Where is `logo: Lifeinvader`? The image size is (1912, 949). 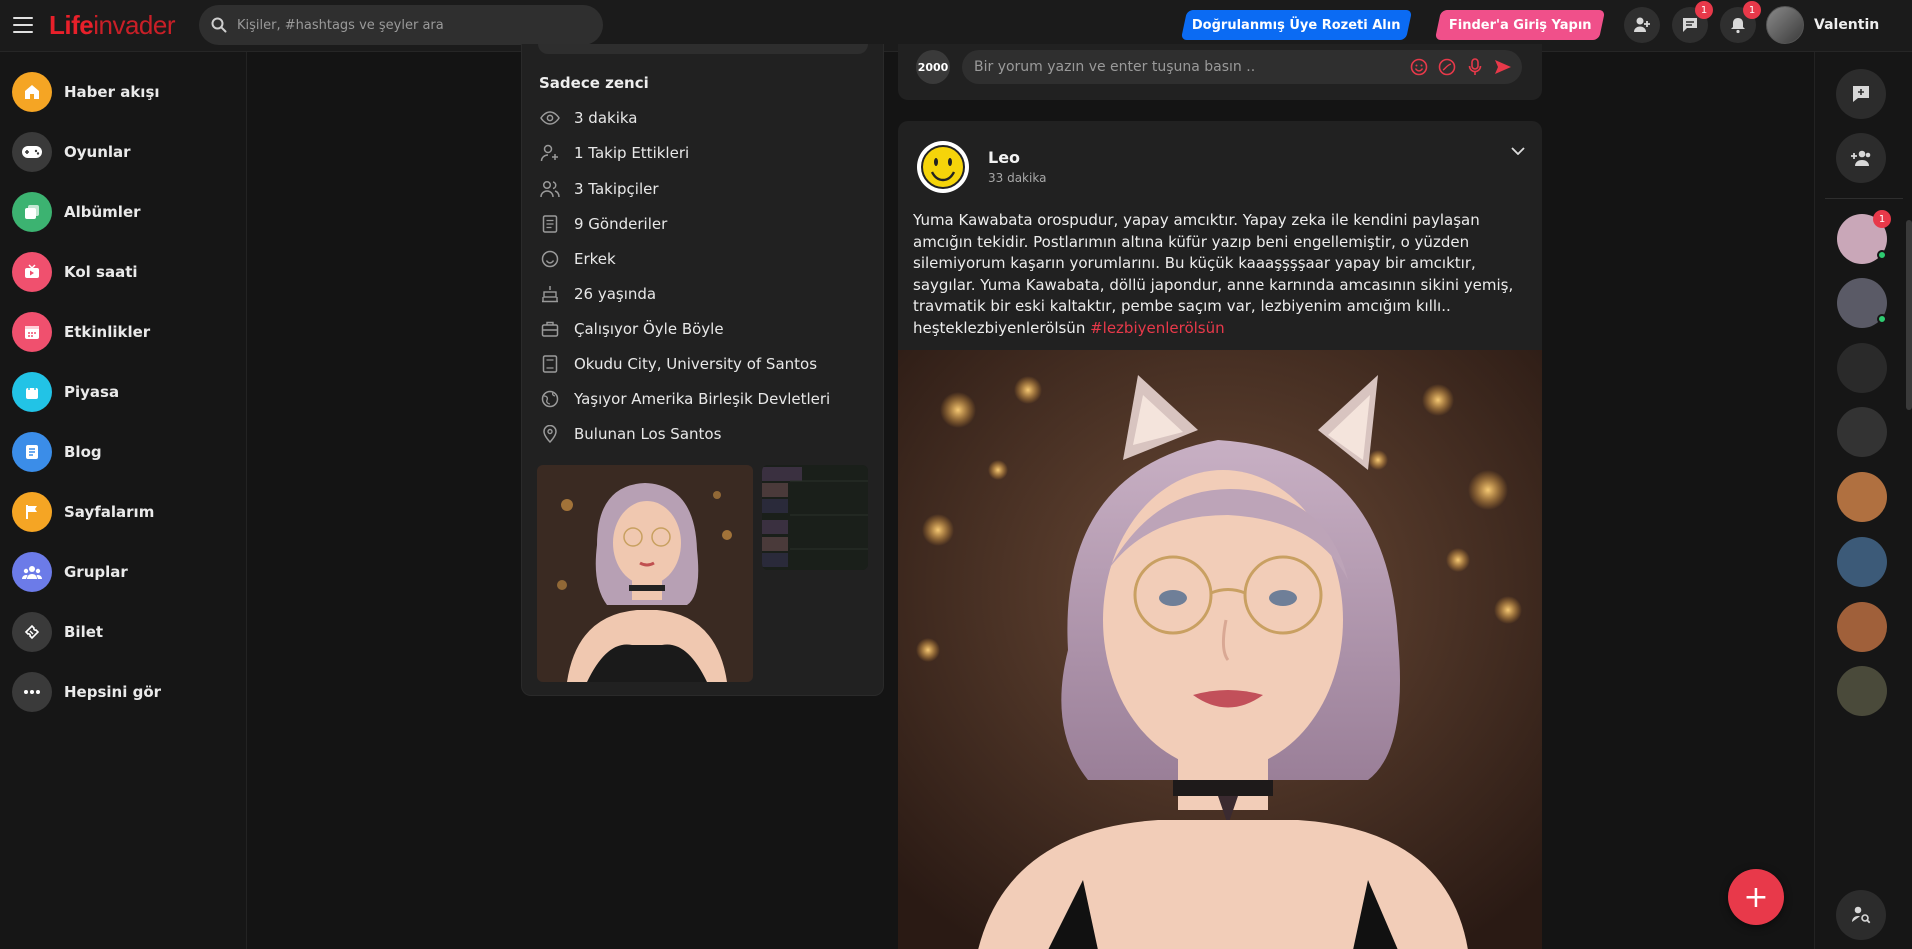 logo: Lifeinvader is located at coordinates (112, 25).